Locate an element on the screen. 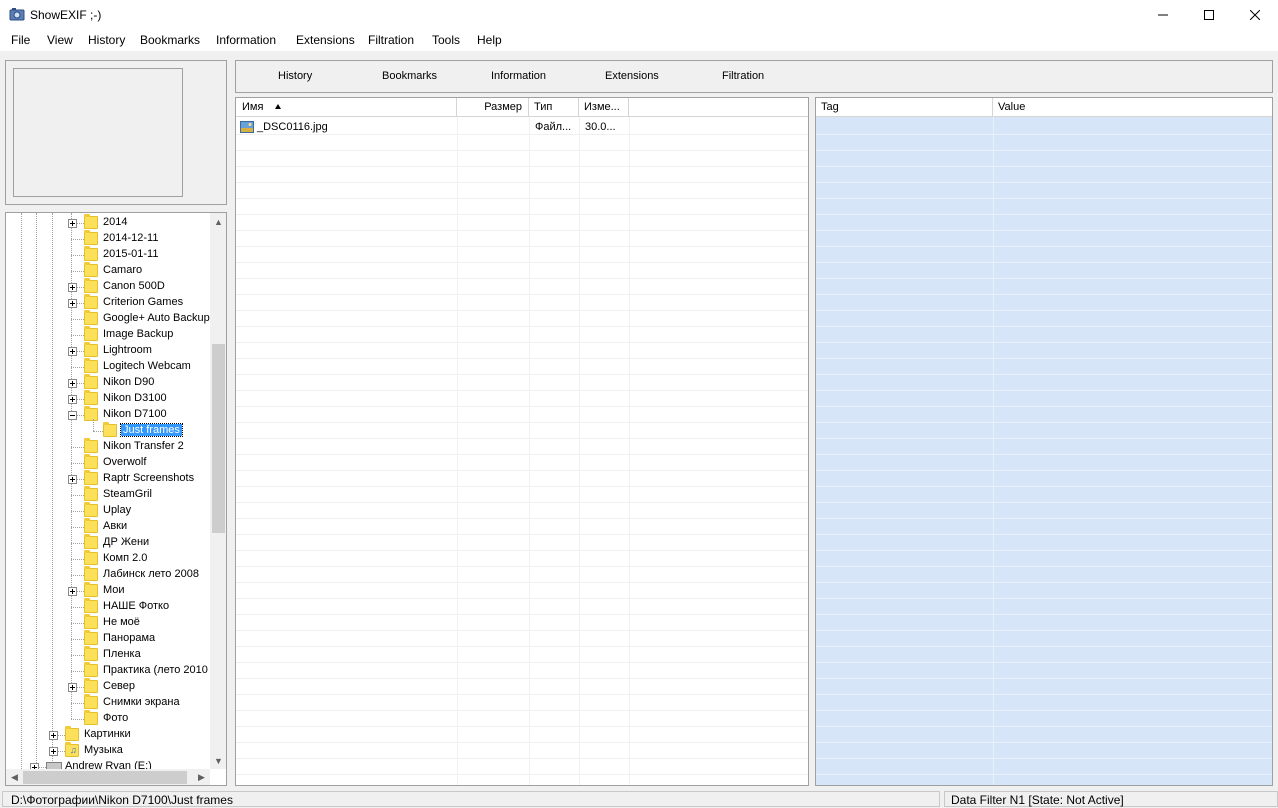 The image size is (1278, 808). menu-view: View is located at coordinates (60, 40).